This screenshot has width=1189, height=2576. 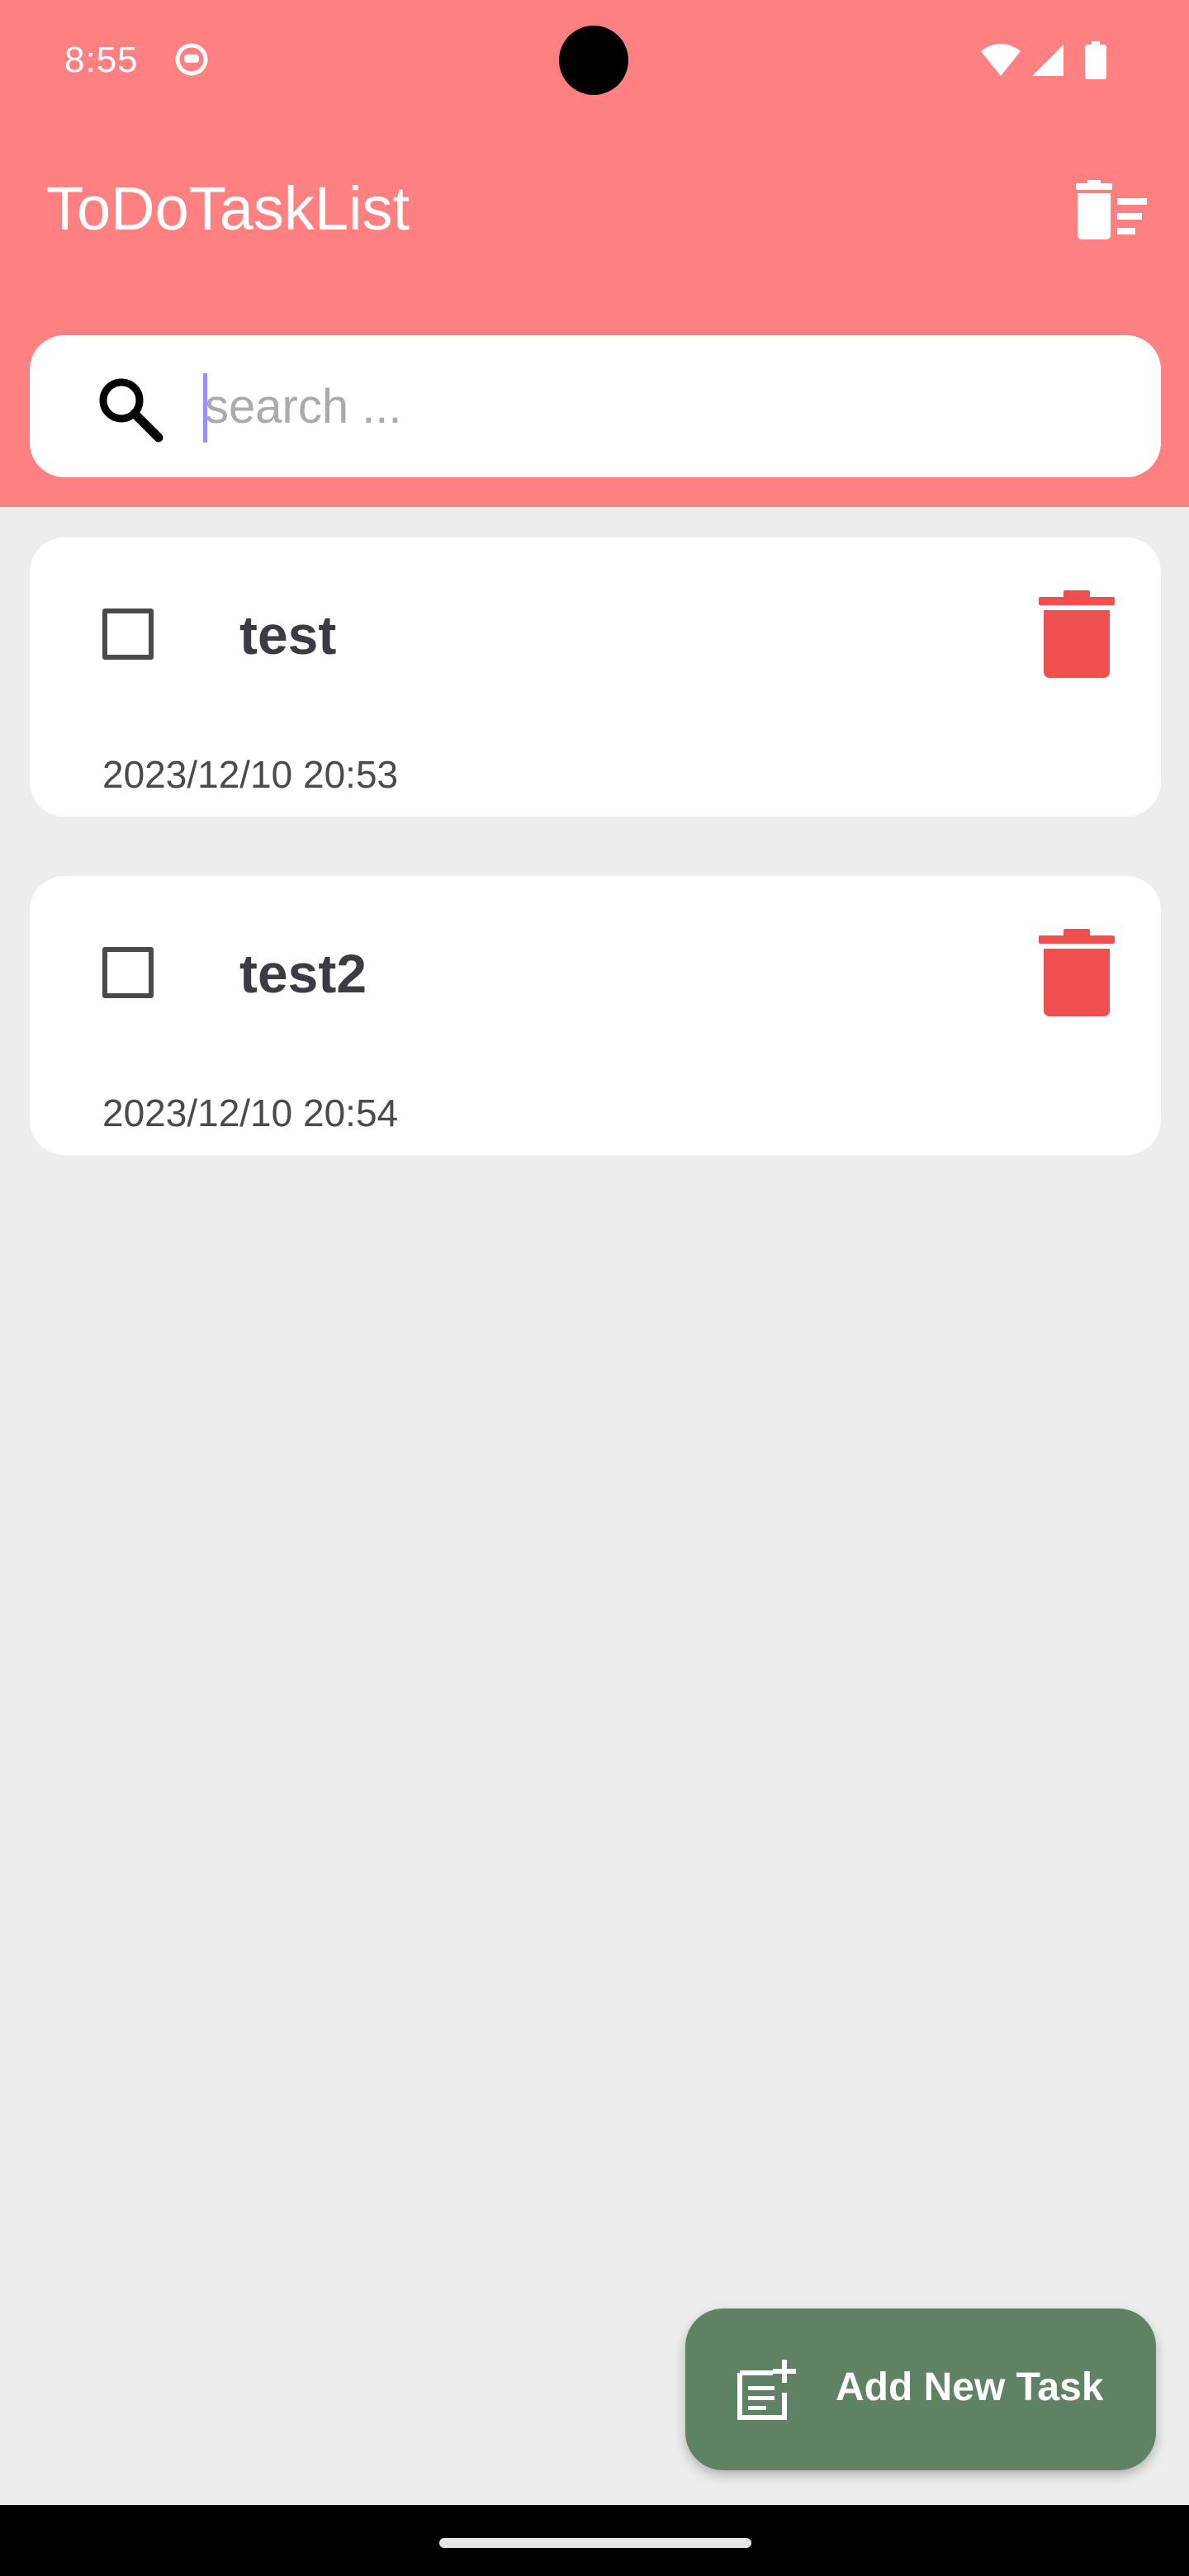 What do you see at coordinates (970, 2387) in the screenshot?
I see `fab-label: Add New Task` at bounding box center [970, 2387].